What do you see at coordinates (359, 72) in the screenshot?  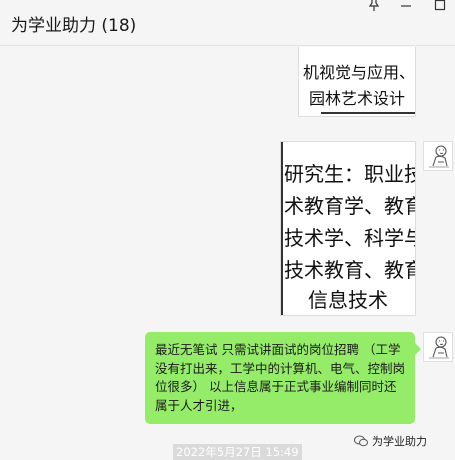 I see `image-text-line: 机视觉与应用、` at bounding box center [359, 72].